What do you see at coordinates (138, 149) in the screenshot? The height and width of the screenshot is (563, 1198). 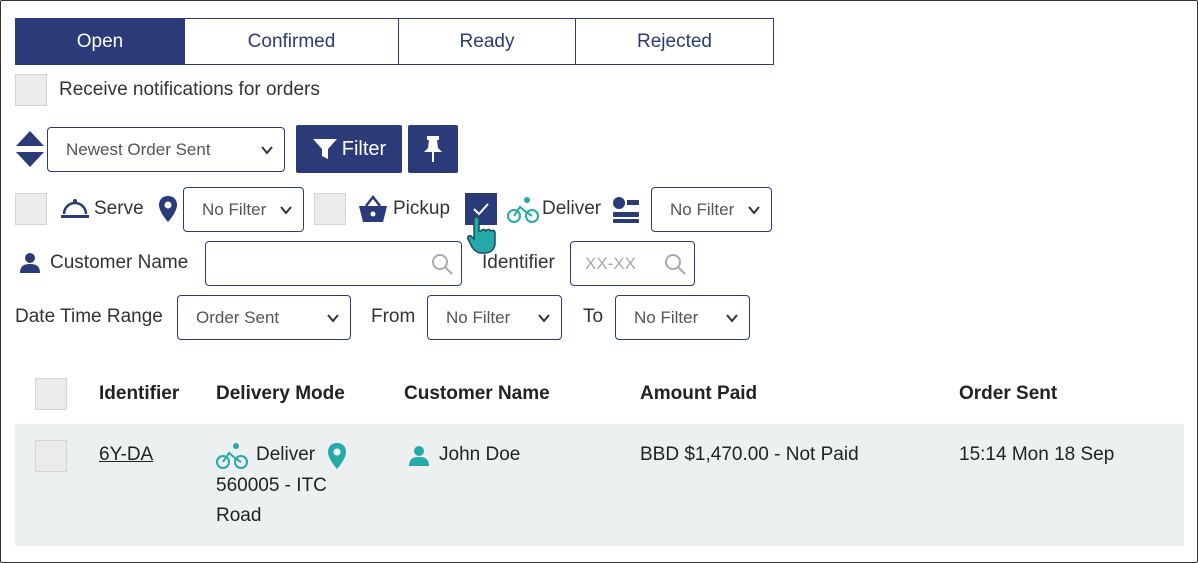 I see `sort-select-value: Newest Order Sent` at bounding box center [138, 149].